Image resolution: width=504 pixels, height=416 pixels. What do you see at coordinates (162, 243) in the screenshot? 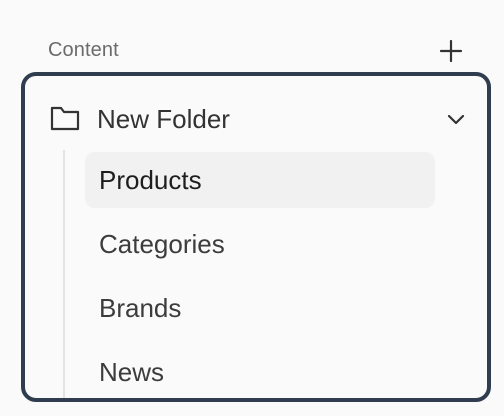
I see `folder-item-label: Categories` at bounding box center [162, 243].